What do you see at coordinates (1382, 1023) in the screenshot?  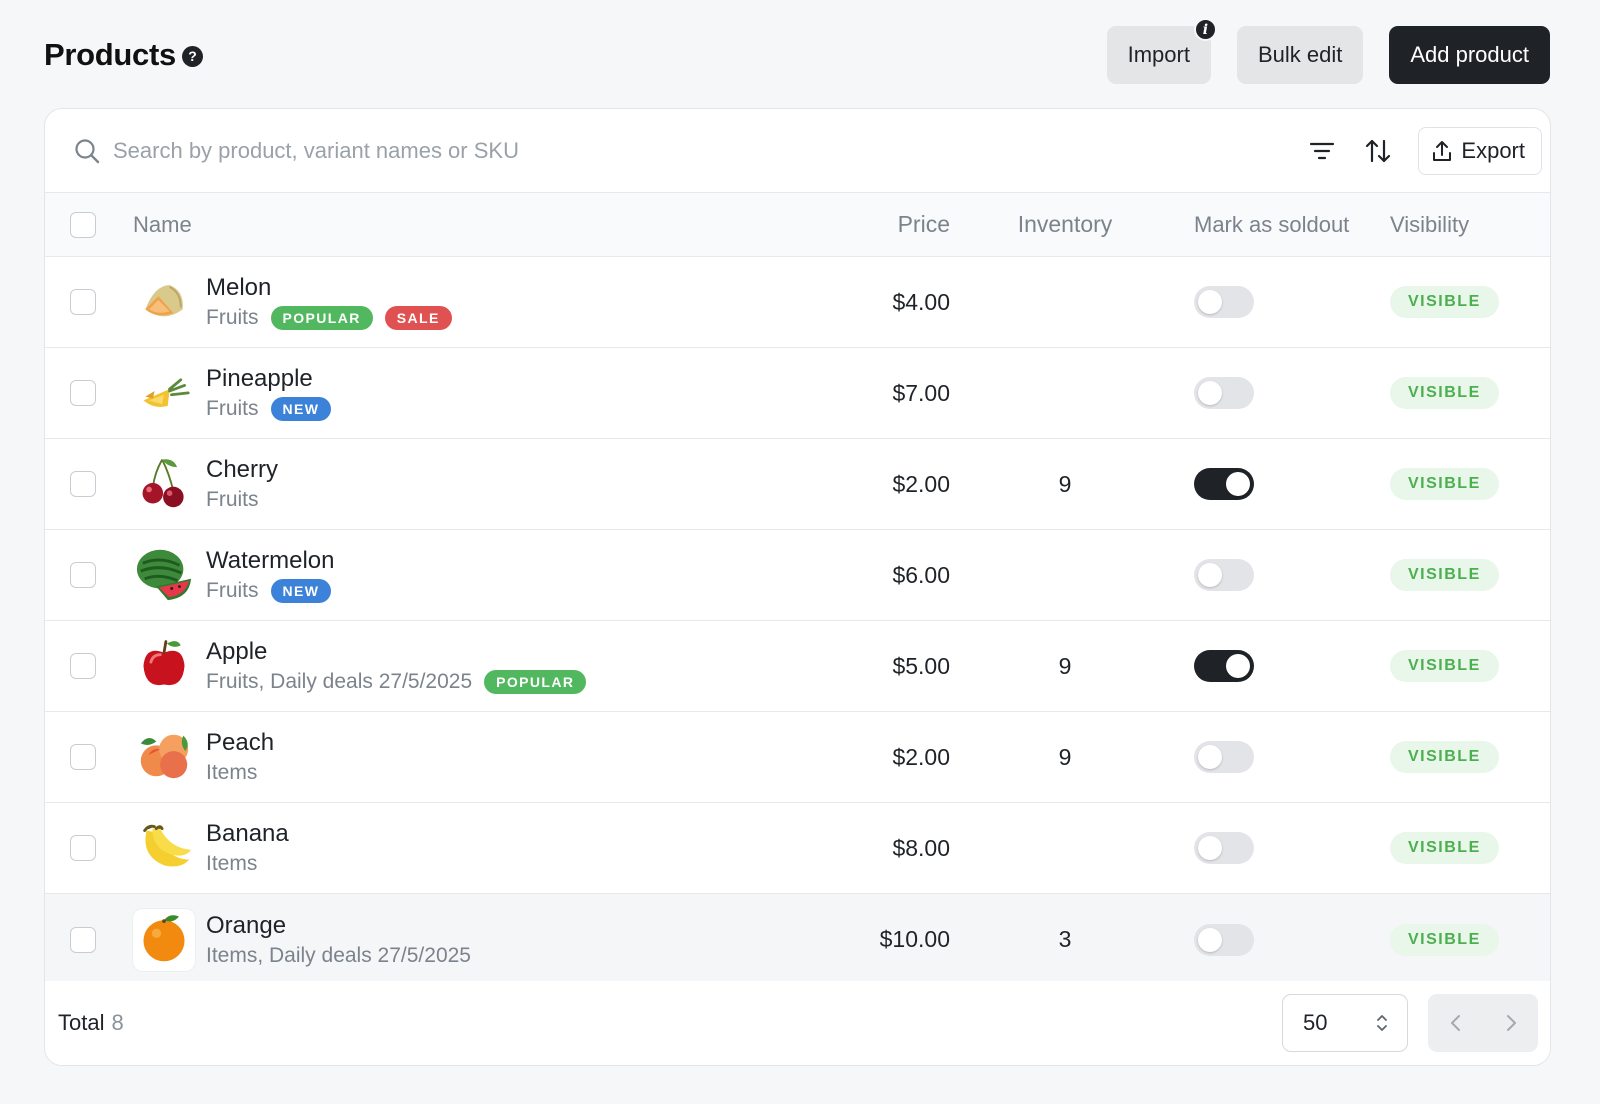 I see `chevron-up-down-icon` at bounding box center [1382, 1023].